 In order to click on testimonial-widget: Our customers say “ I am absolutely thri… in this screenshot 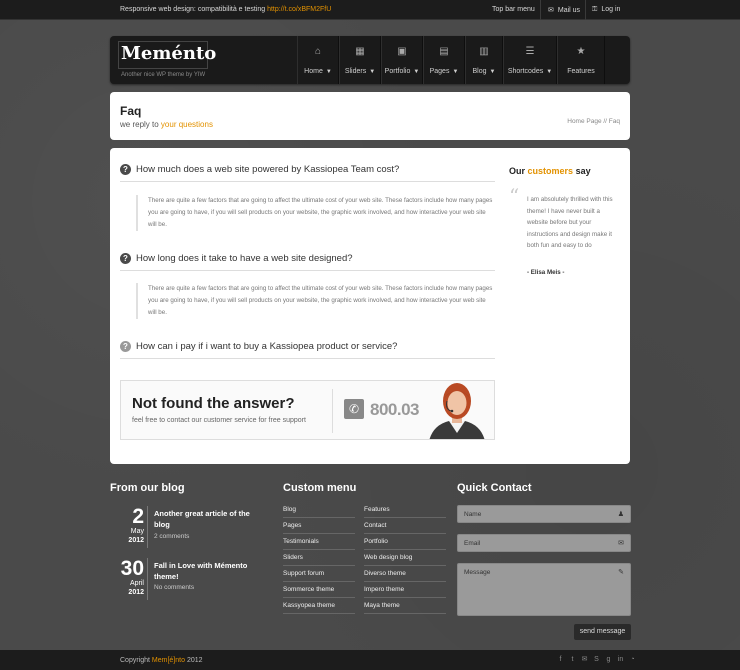, I will do `click(566, 221)`.